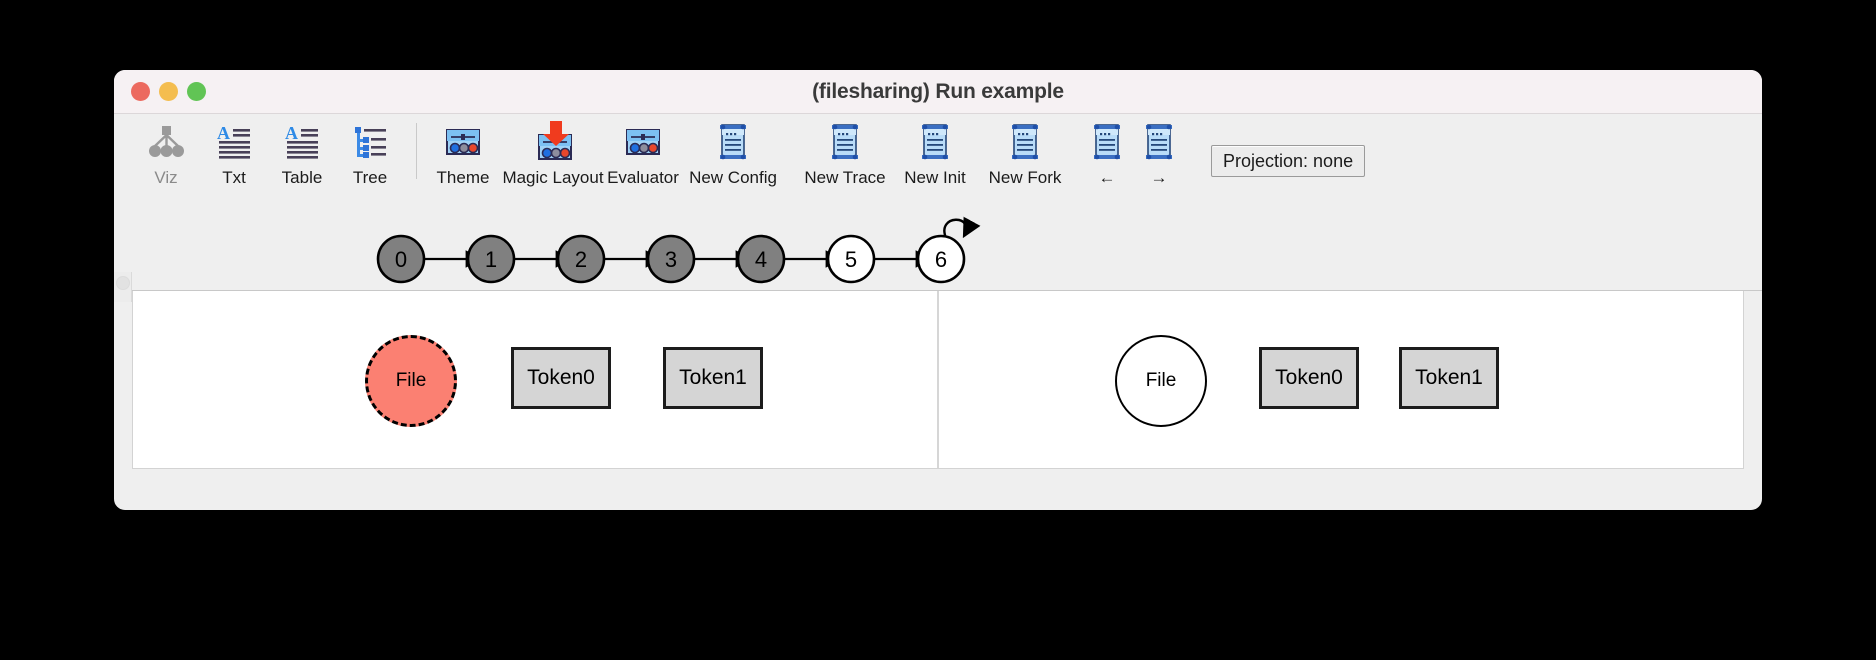  Describe the element at coordinates (234, 142) in the screenshot. I see `text-document-icon: A` at that location.